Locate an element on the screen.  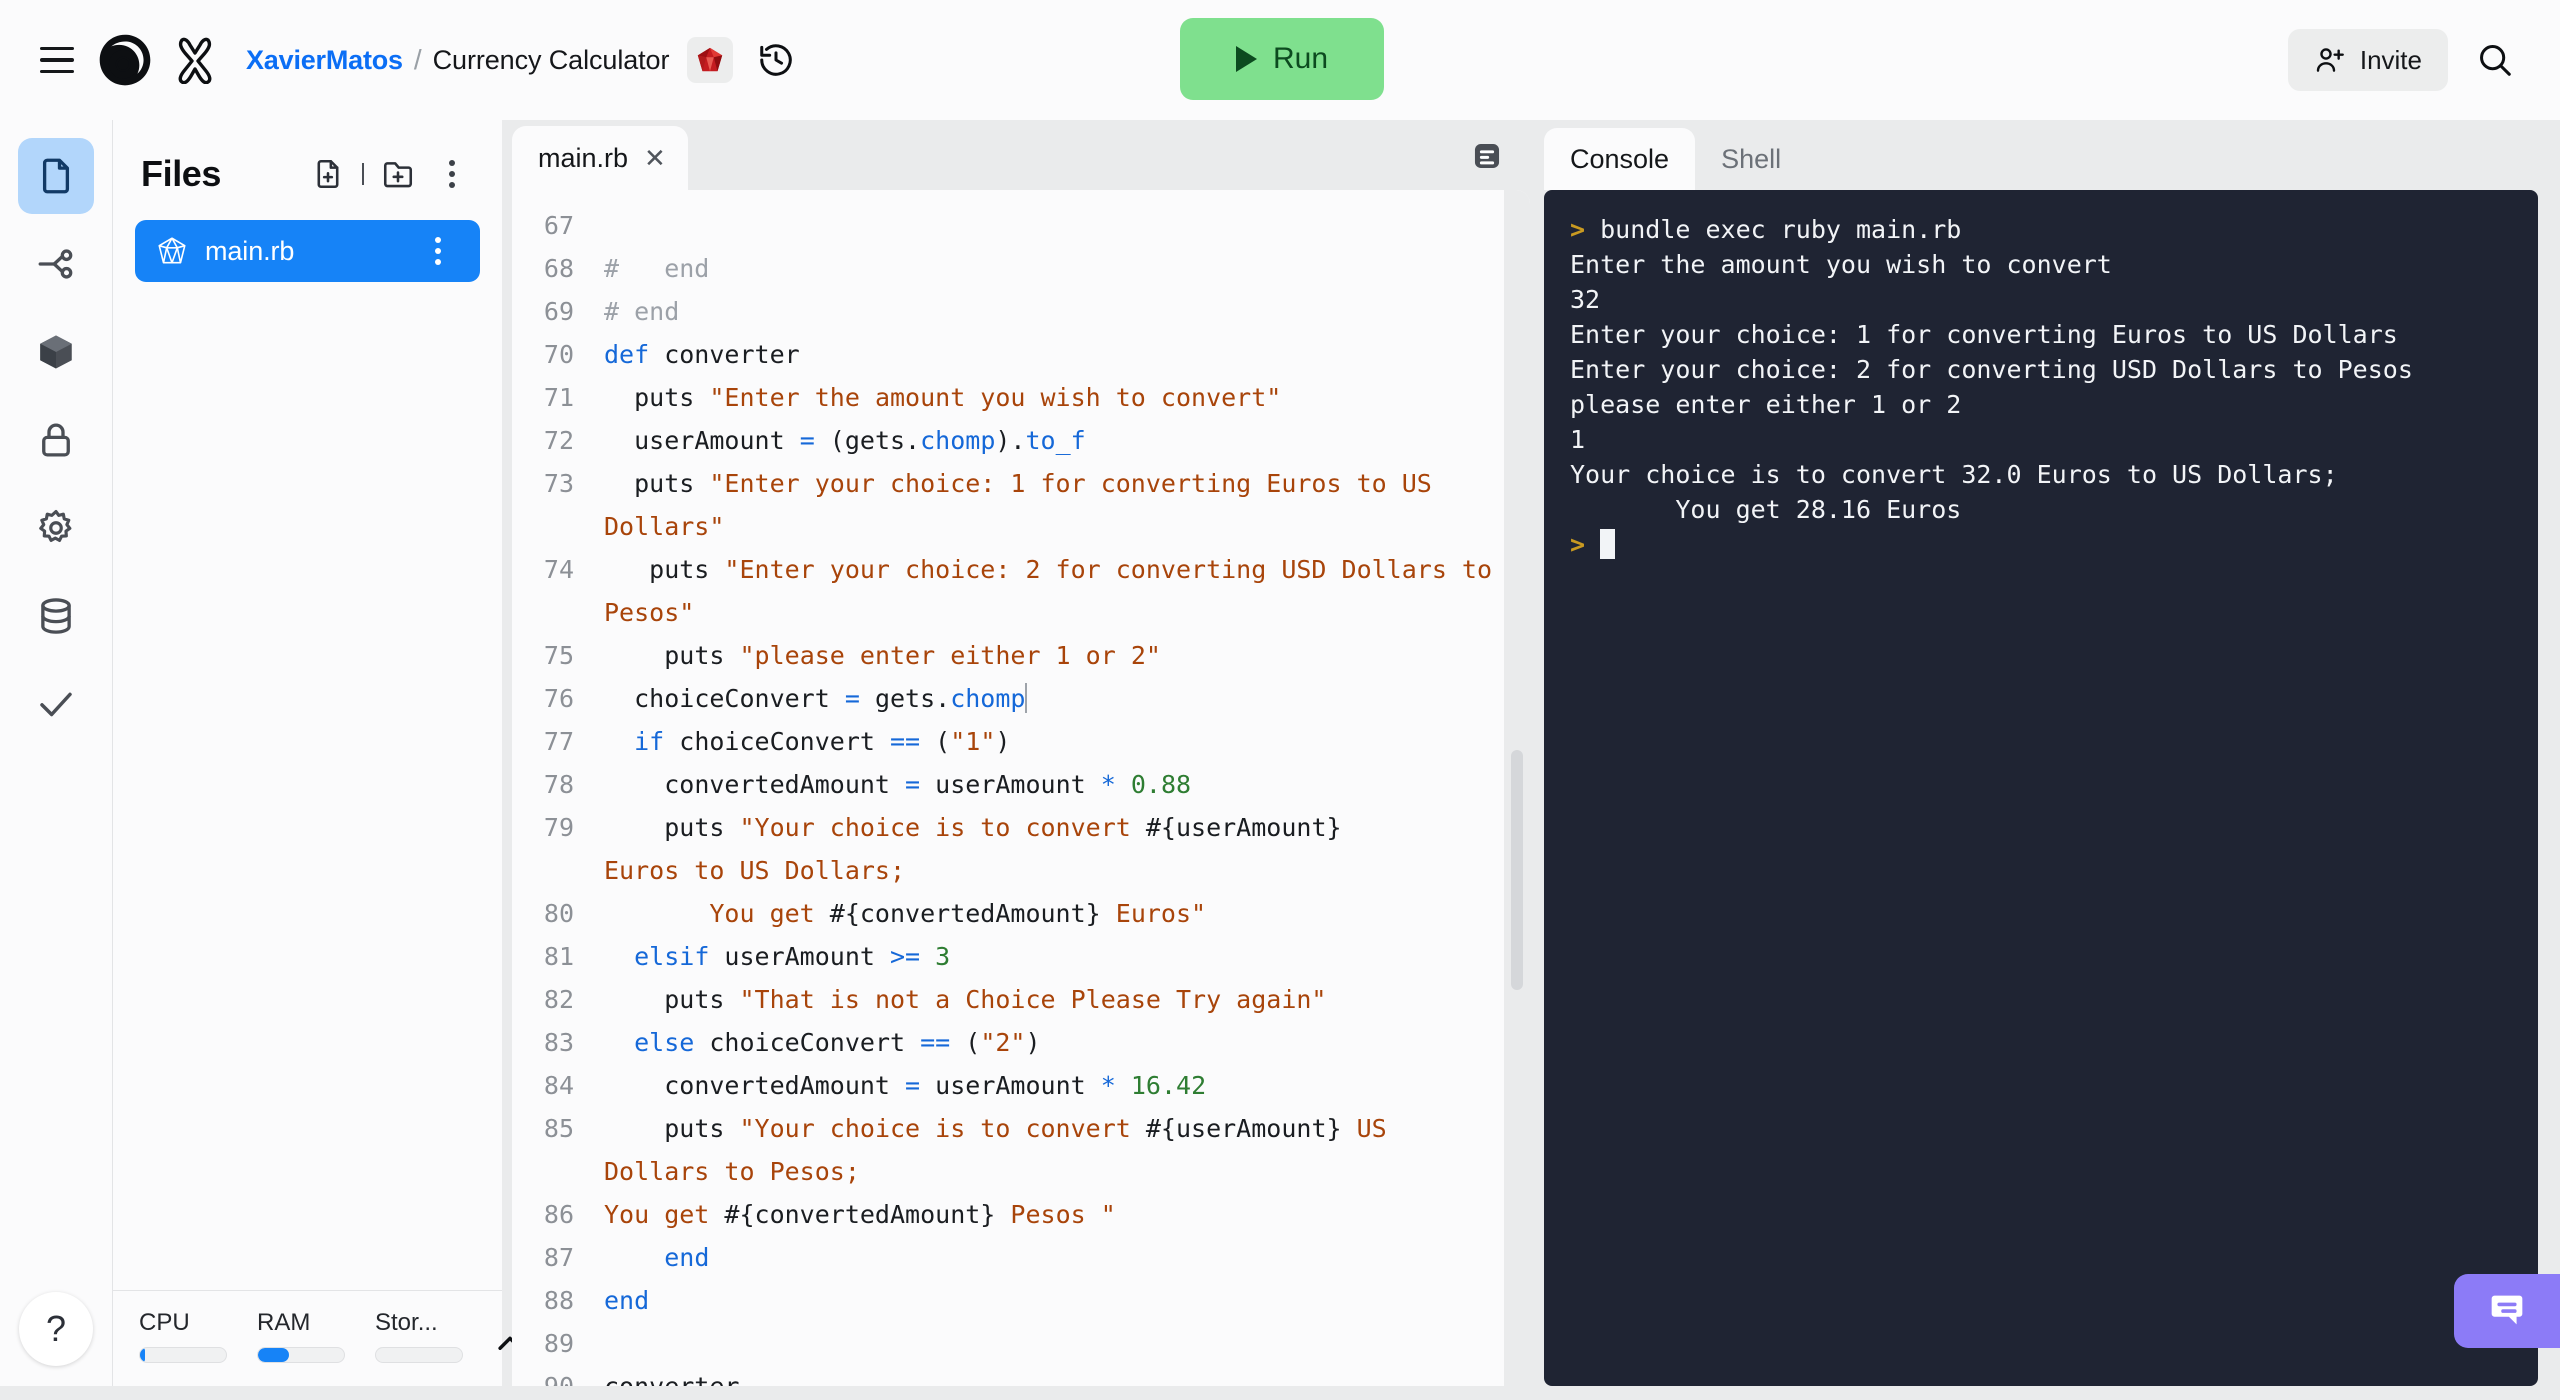
tab-shell-label: Shell is located at coordinates (1751, 158).